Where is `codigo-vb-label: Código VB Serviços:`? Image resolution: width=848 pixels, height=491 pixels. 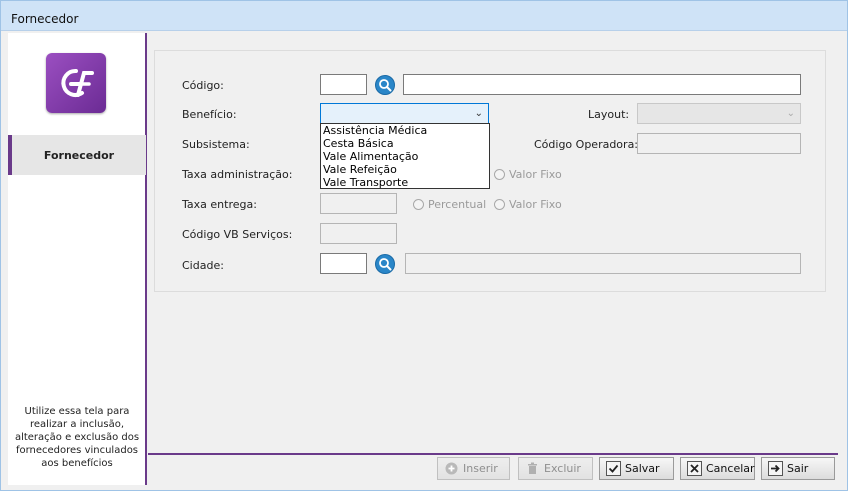 codigo-vb-label: Código VB Serviços: is located at coordinates (237, 234).